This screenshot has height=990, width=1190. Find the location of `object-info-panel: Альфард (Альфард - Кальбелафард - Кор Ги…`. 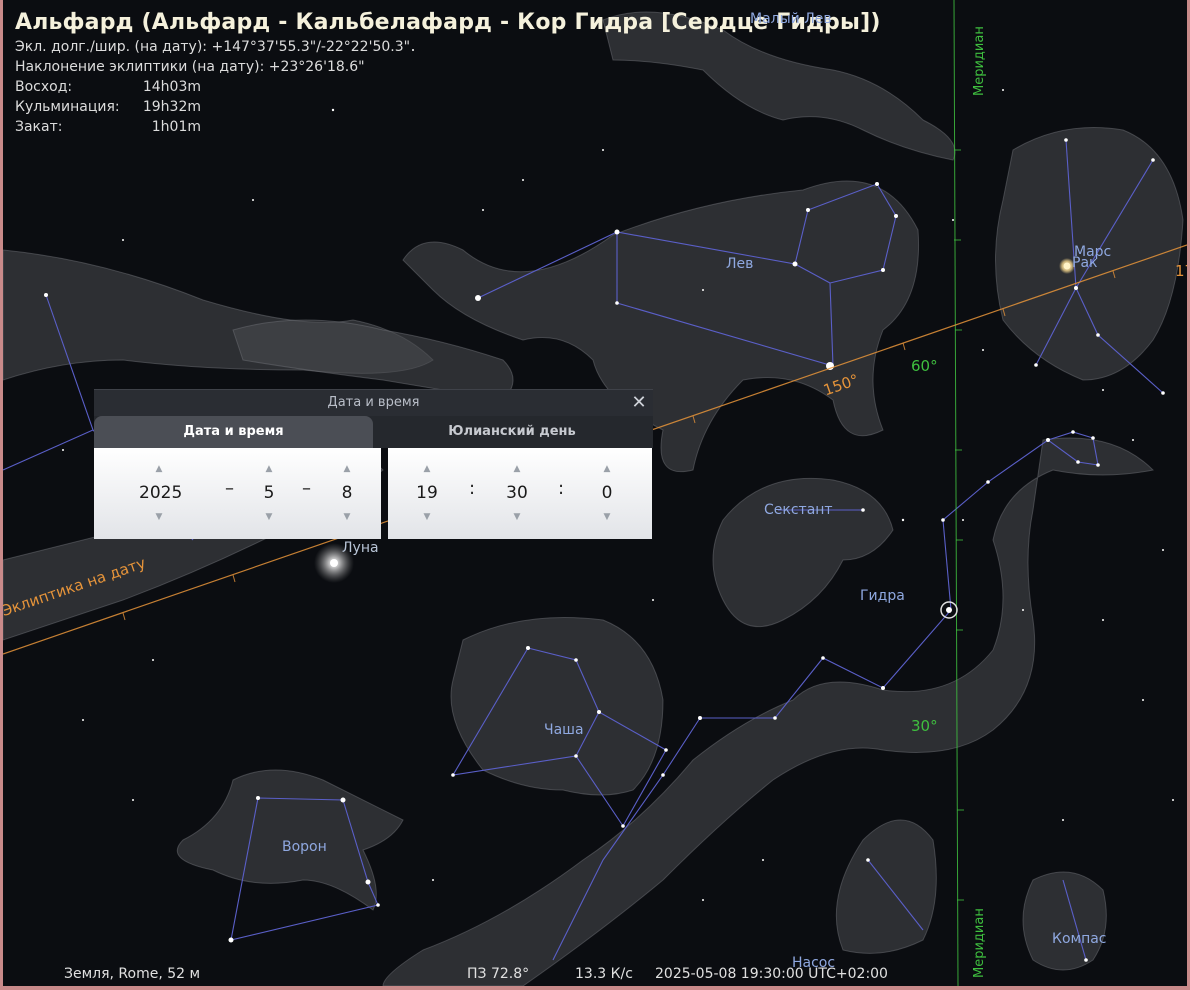

object-info-panel: Альфард (Альфард - Кальбелафард - Кор Ги… is located at coordinates (448, 73).